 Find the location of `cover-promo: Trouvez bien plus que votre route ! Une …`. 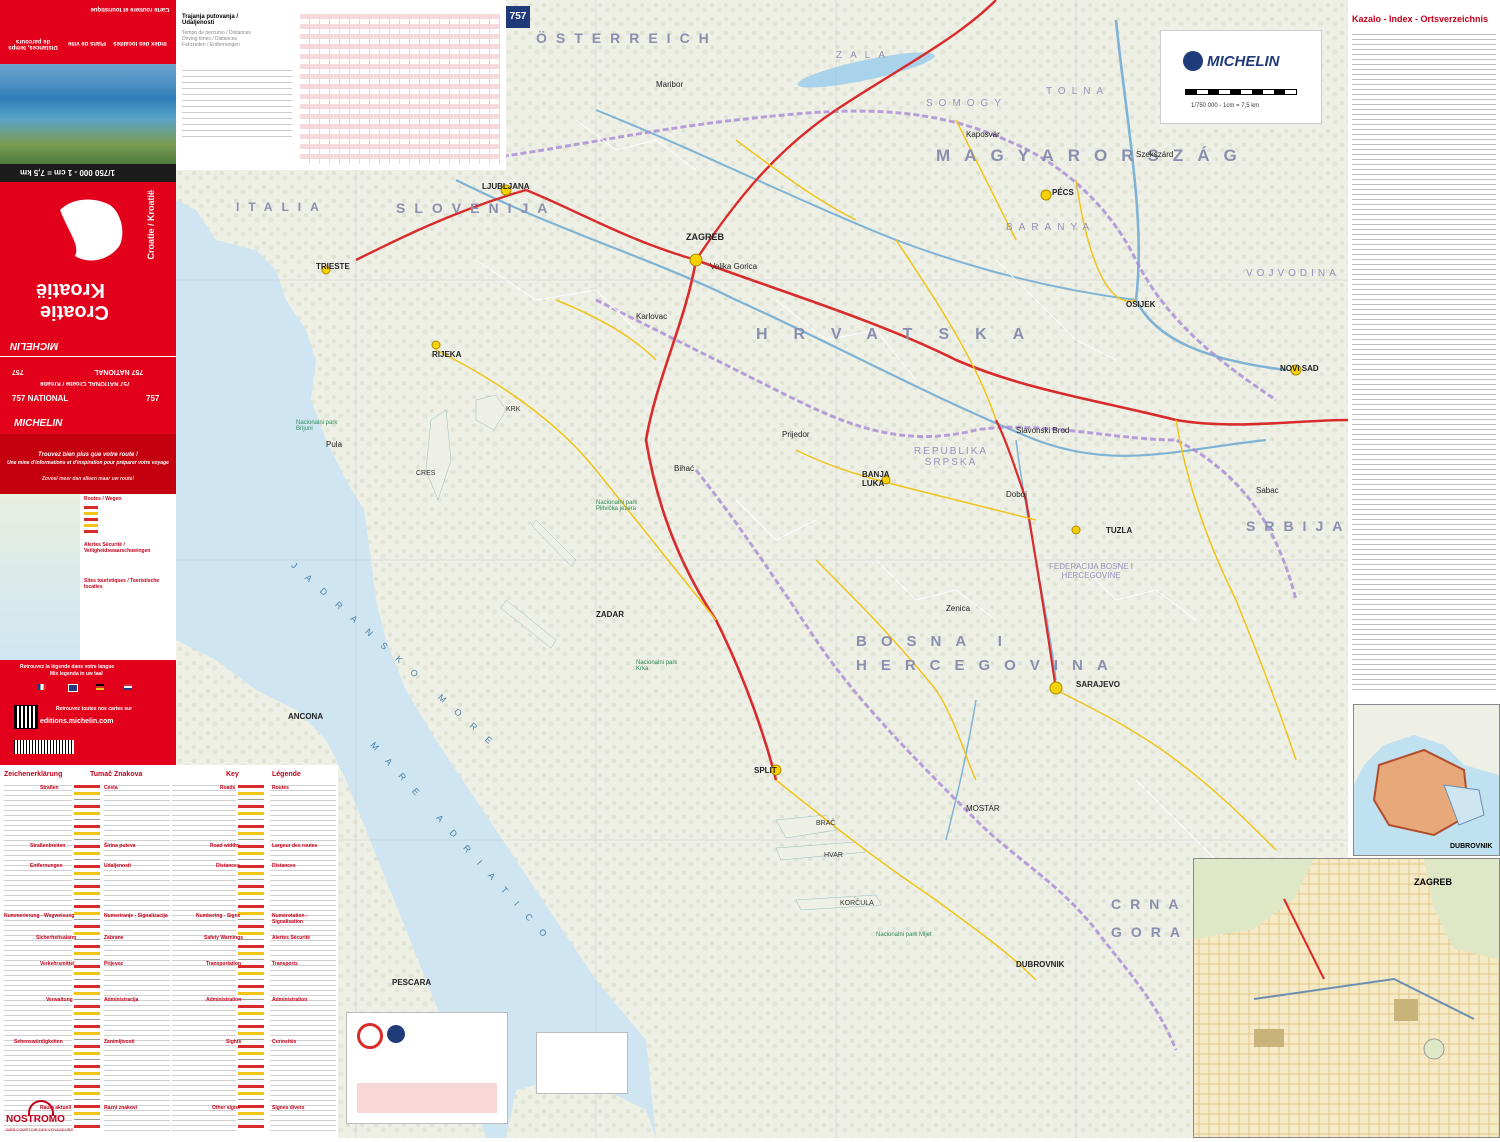

cover-promo: Trouvez bien plus que votre route ! Une … is located at coordinates (88, 465).